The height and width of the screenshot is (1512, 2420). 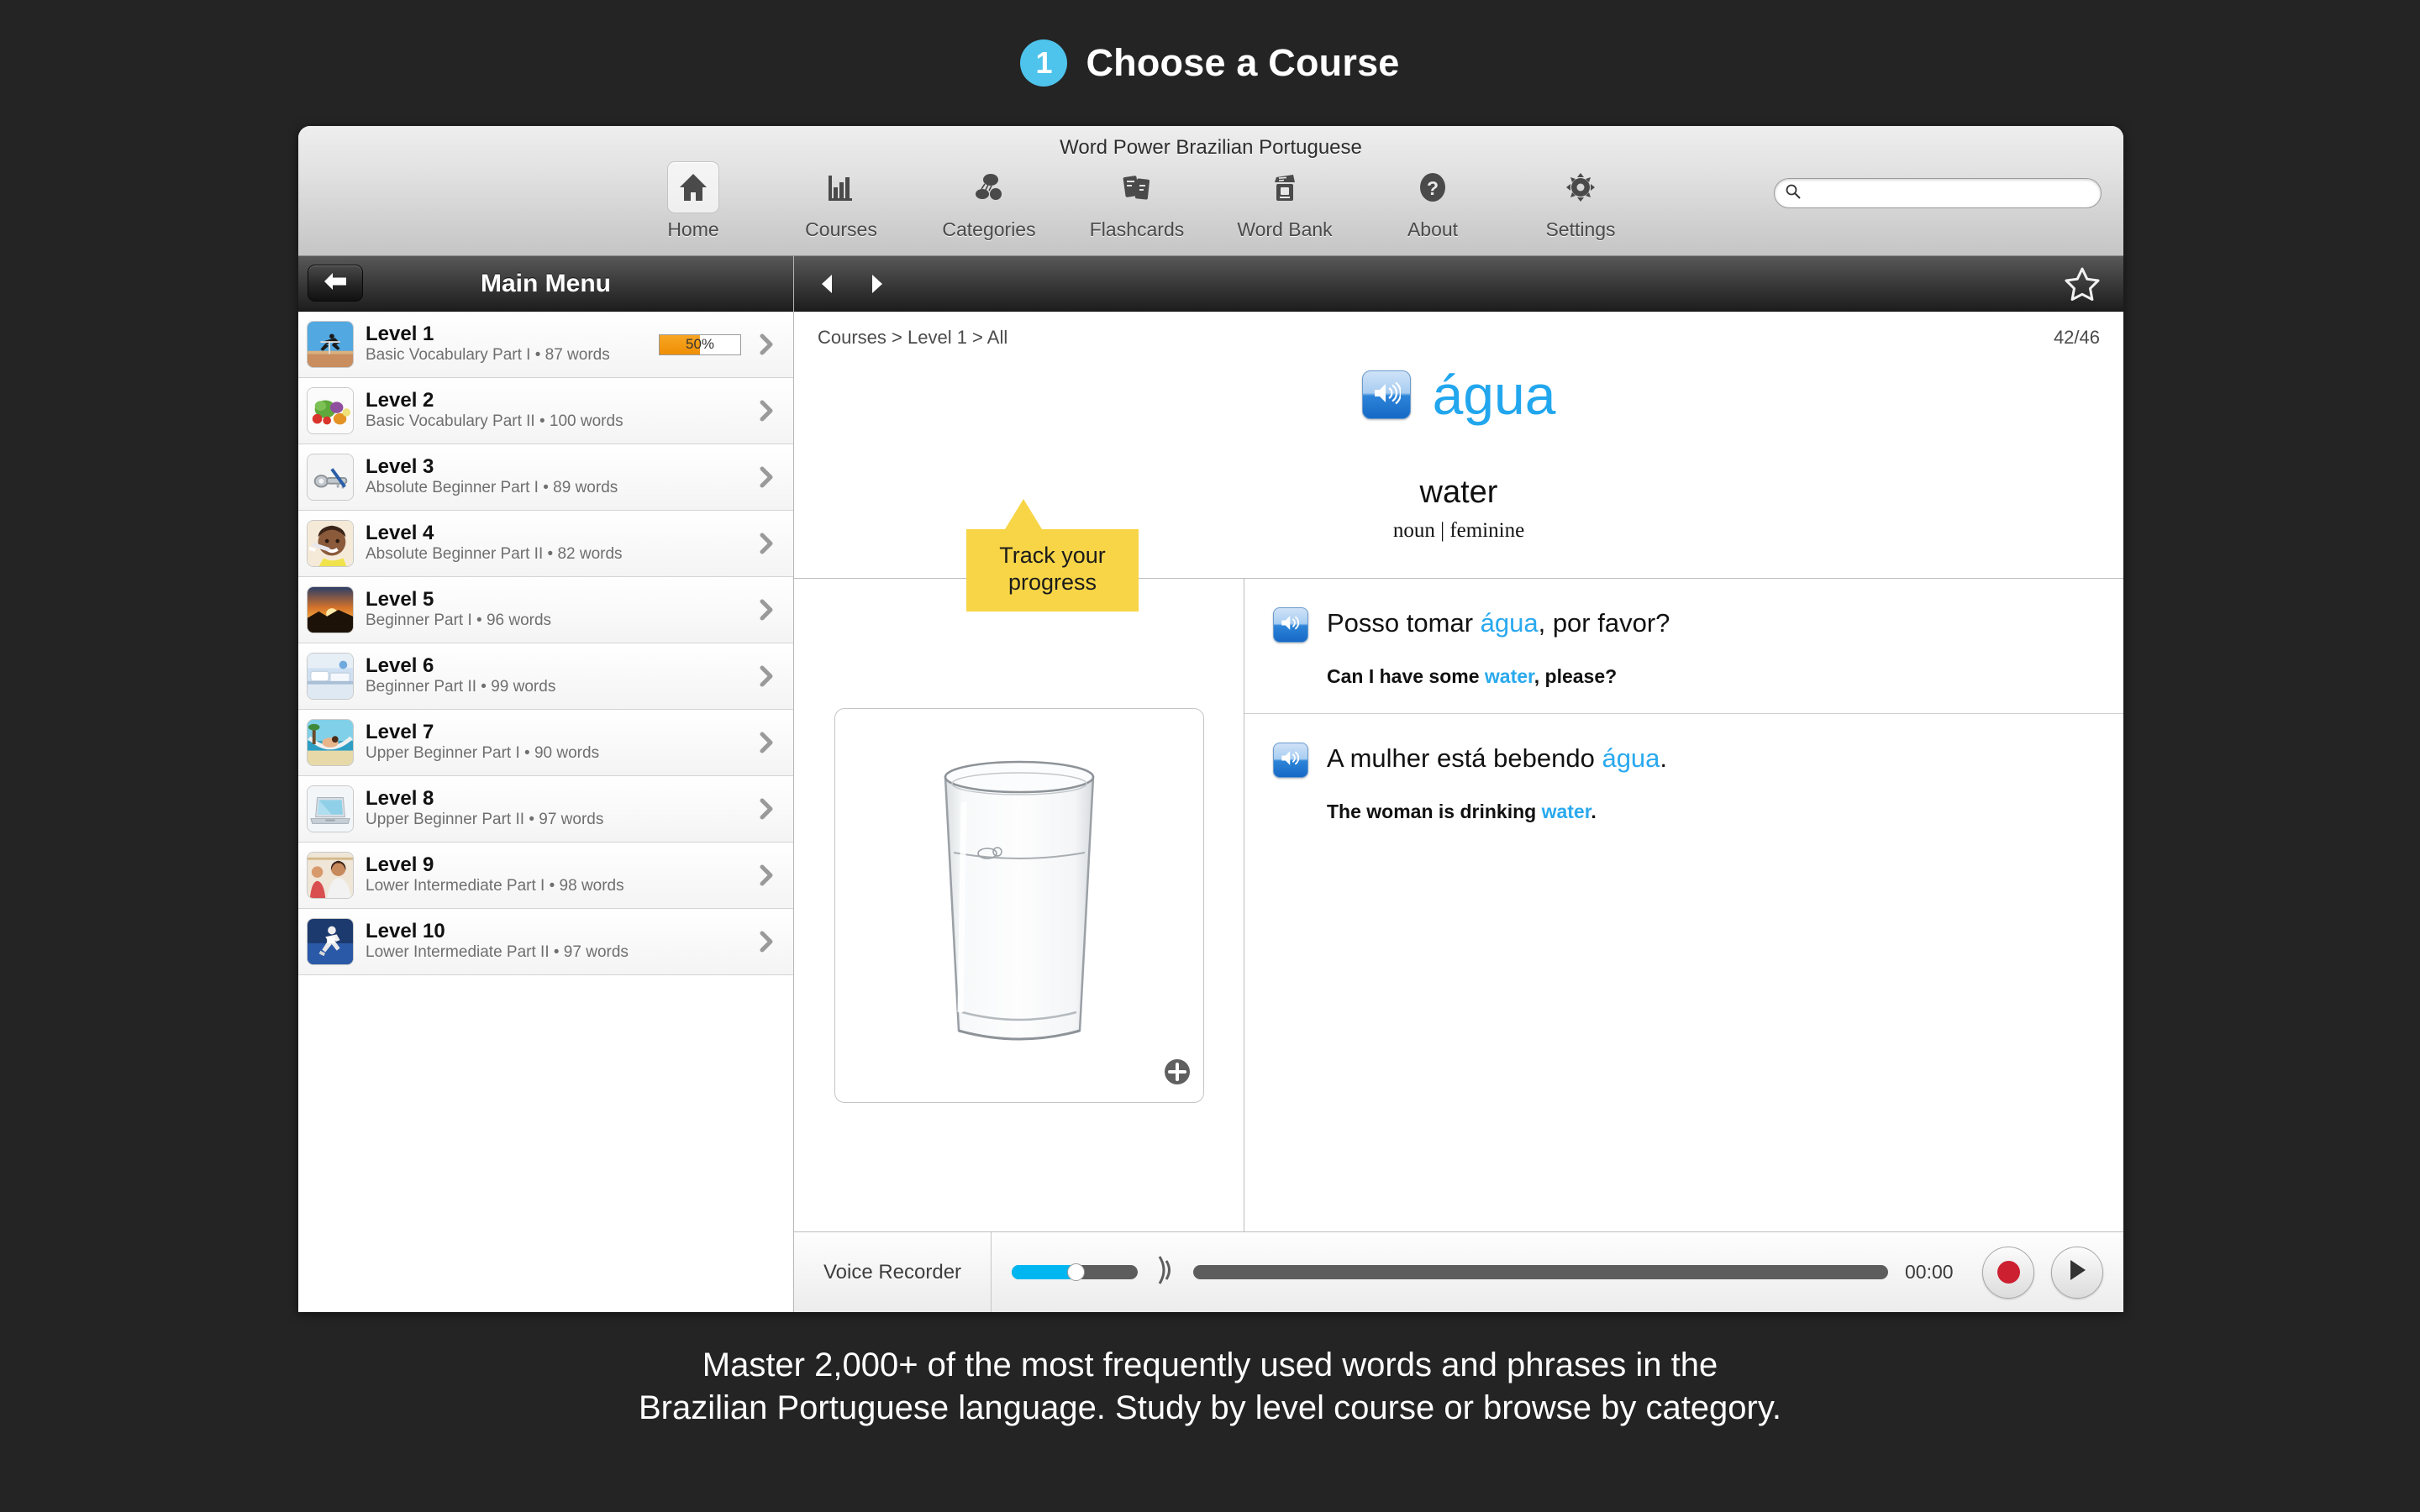 I want to click on volume-slider-knob, so click(x=1076, y=1272).